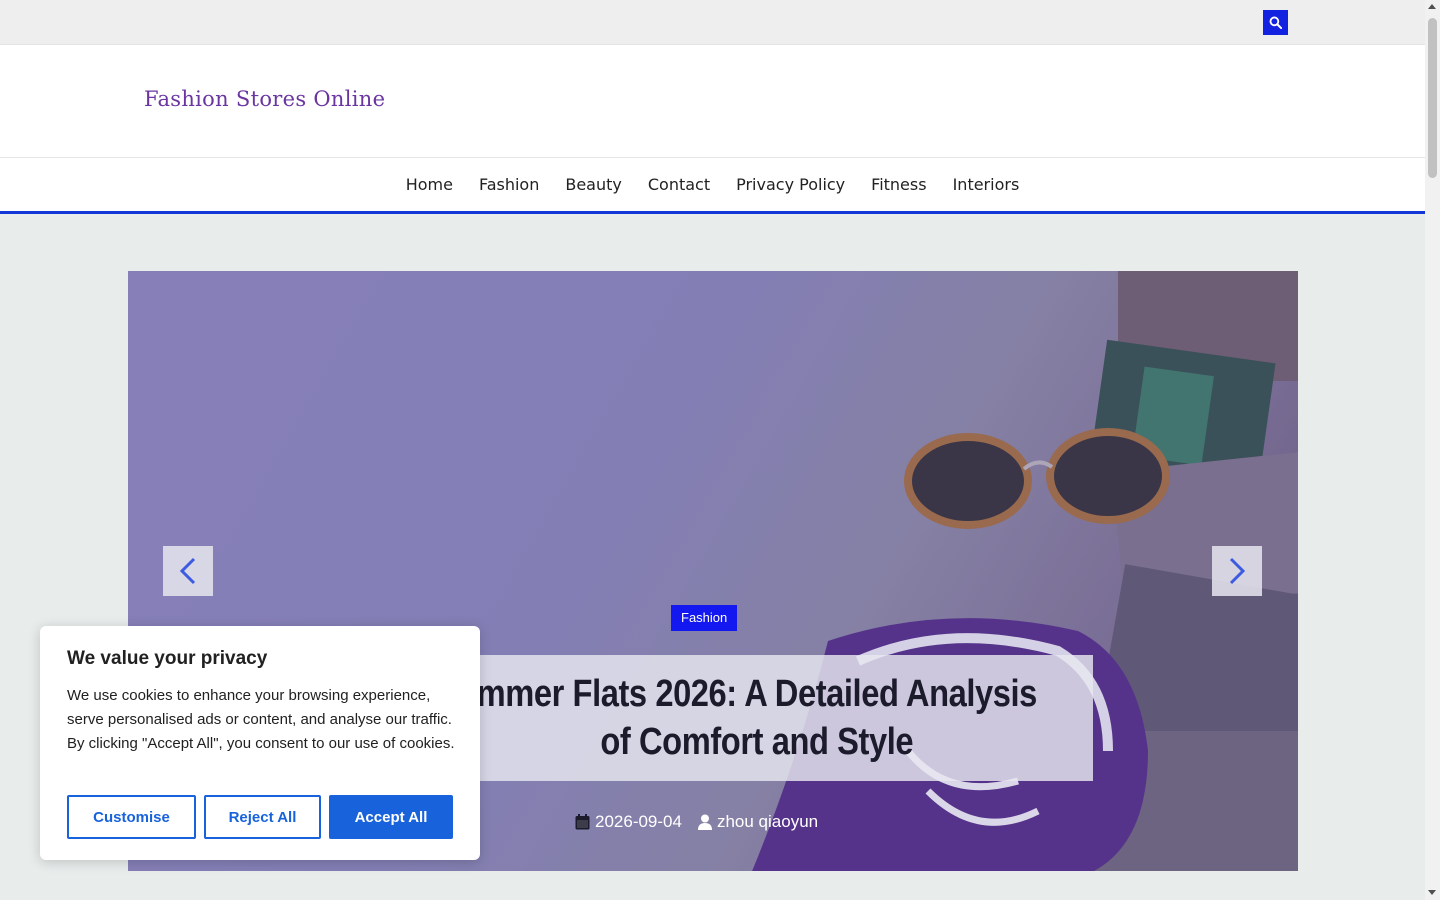  Describe the element at coordinates (986, 184) in the screenshot. I see `nav-item-interiors: Interiors` at that location.